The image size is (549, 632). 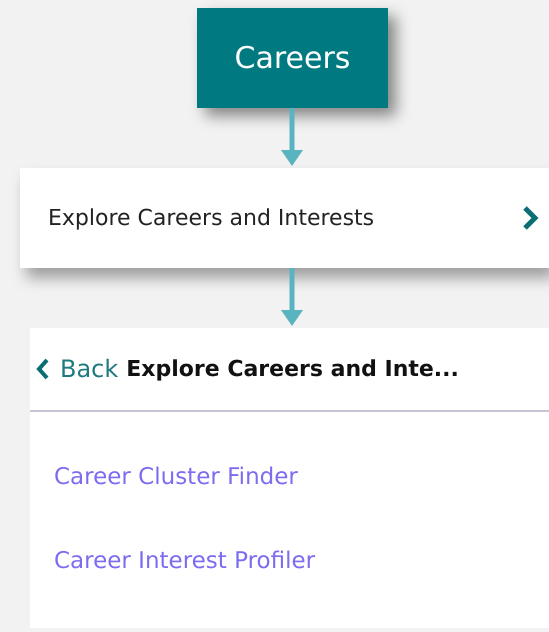 I want to click on back-button: Back, so click(x=77, y=369).